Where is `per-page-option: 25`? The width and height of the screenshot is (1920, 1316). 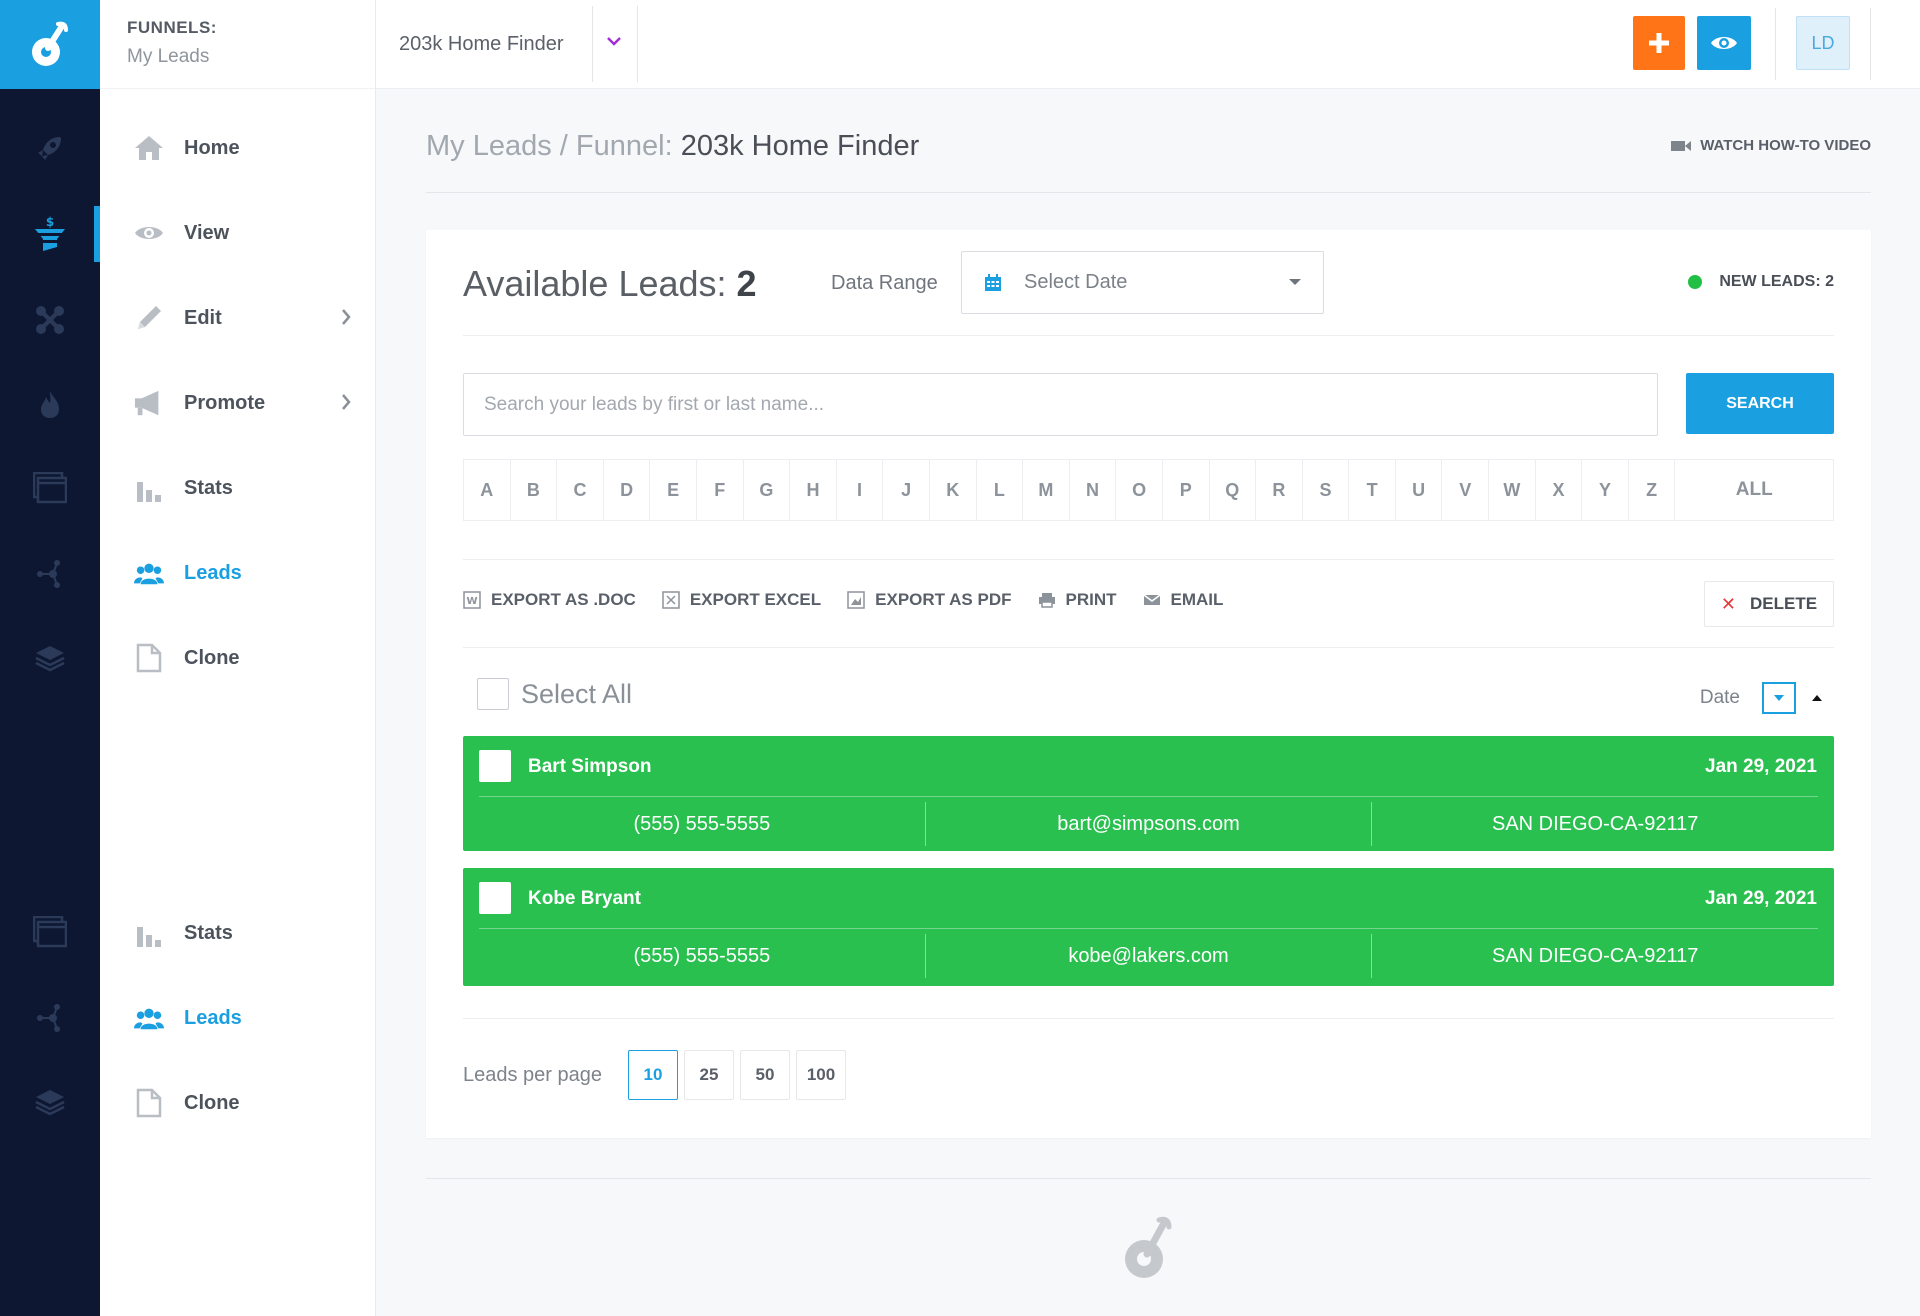 per-page-option: 25 is located at coordinates (709, 1075).